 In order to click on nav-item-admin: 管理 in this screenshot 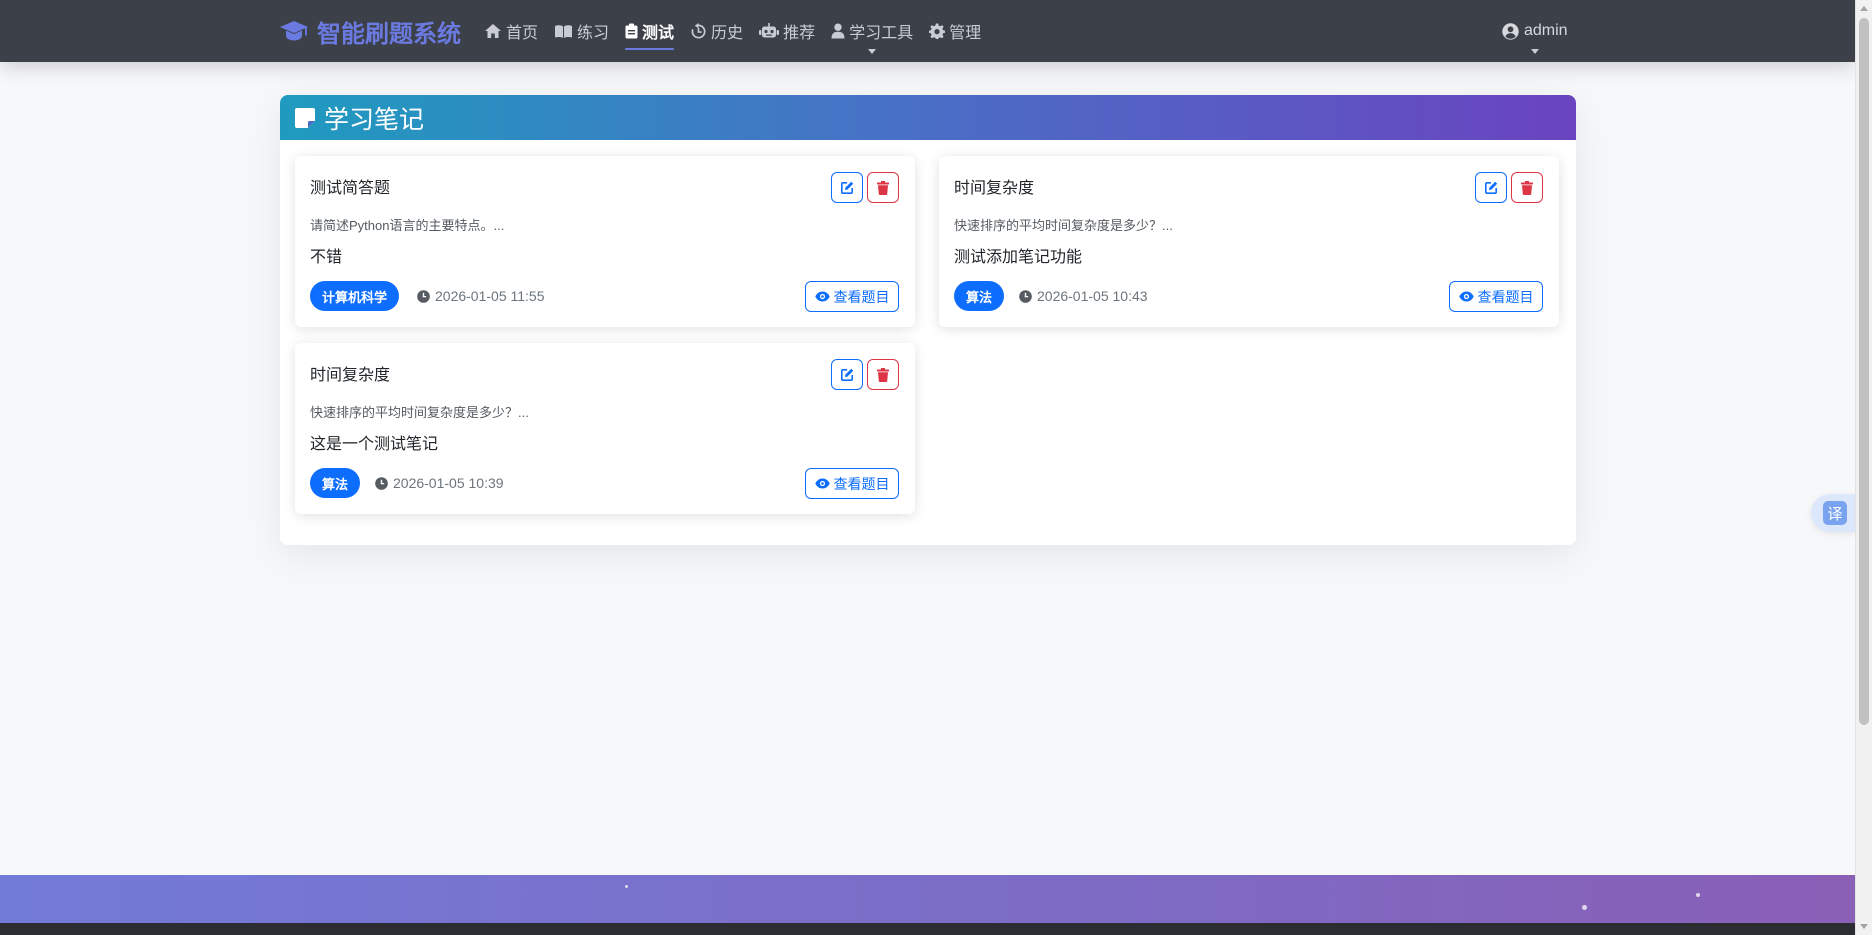, I will do `click(955, 31)`.